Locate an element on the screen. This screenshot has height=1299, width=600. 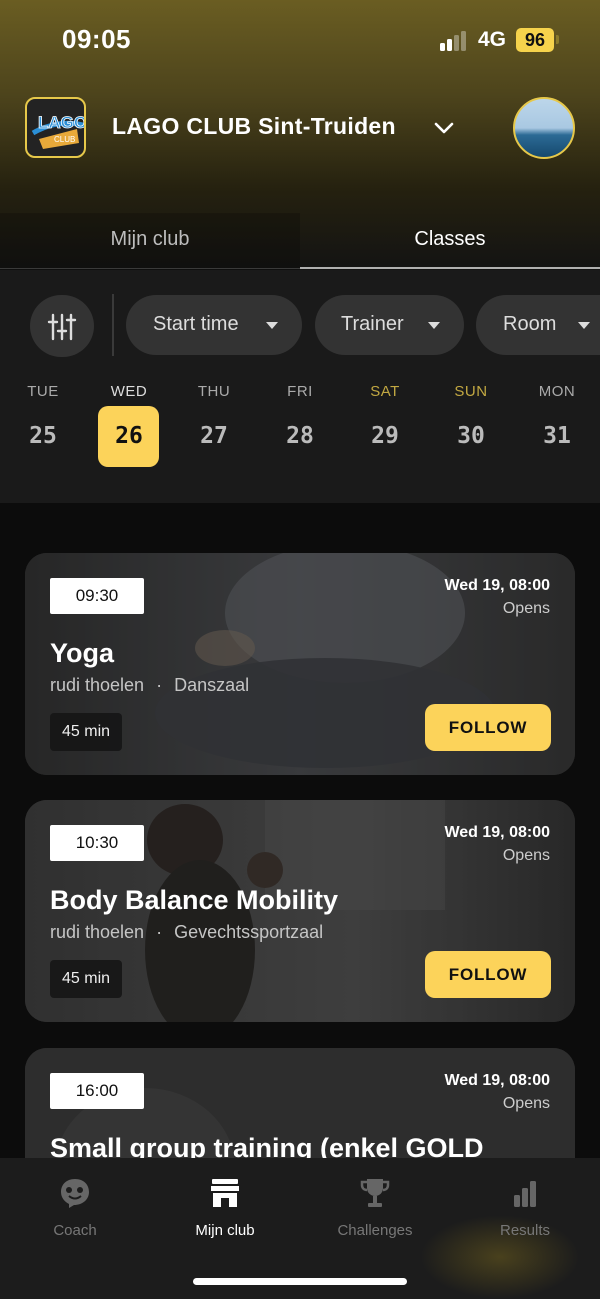
nav-mijn-club: Mijn club is located at coordinates (225, 1208).